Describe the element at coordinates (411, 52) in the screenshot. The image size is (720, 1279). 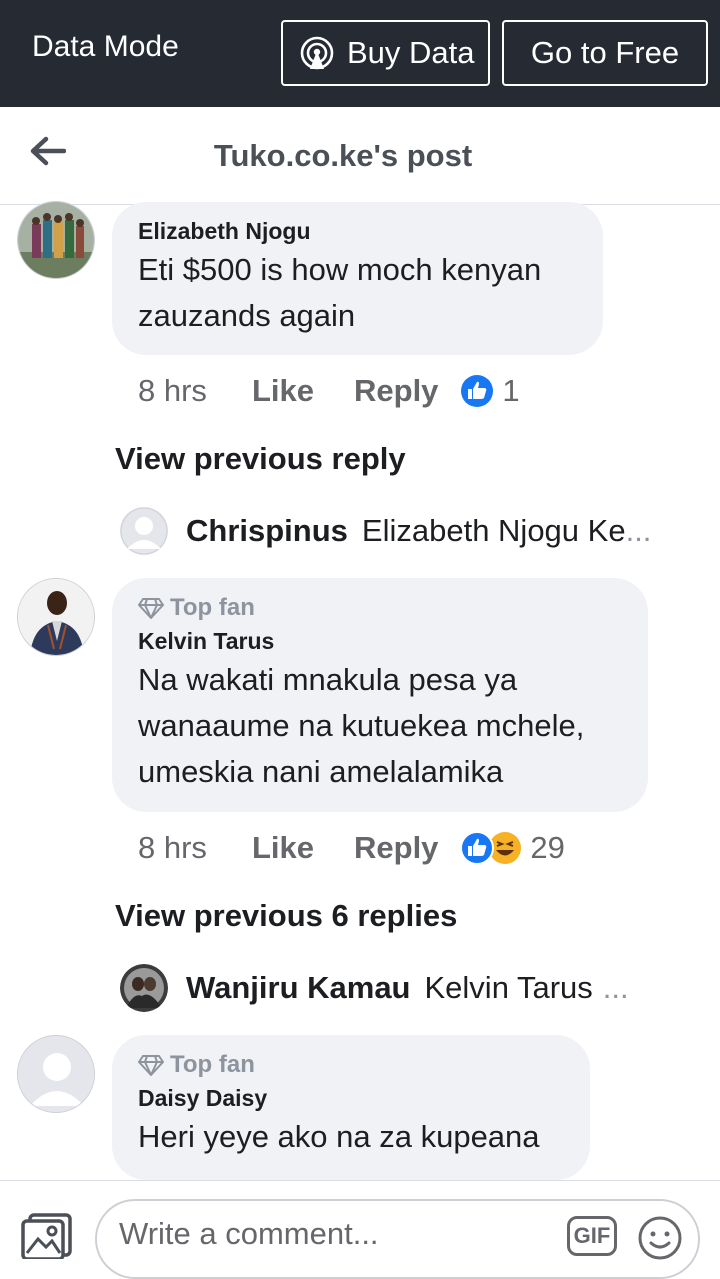
I see `buy-data-label: Buy Data` at that location.